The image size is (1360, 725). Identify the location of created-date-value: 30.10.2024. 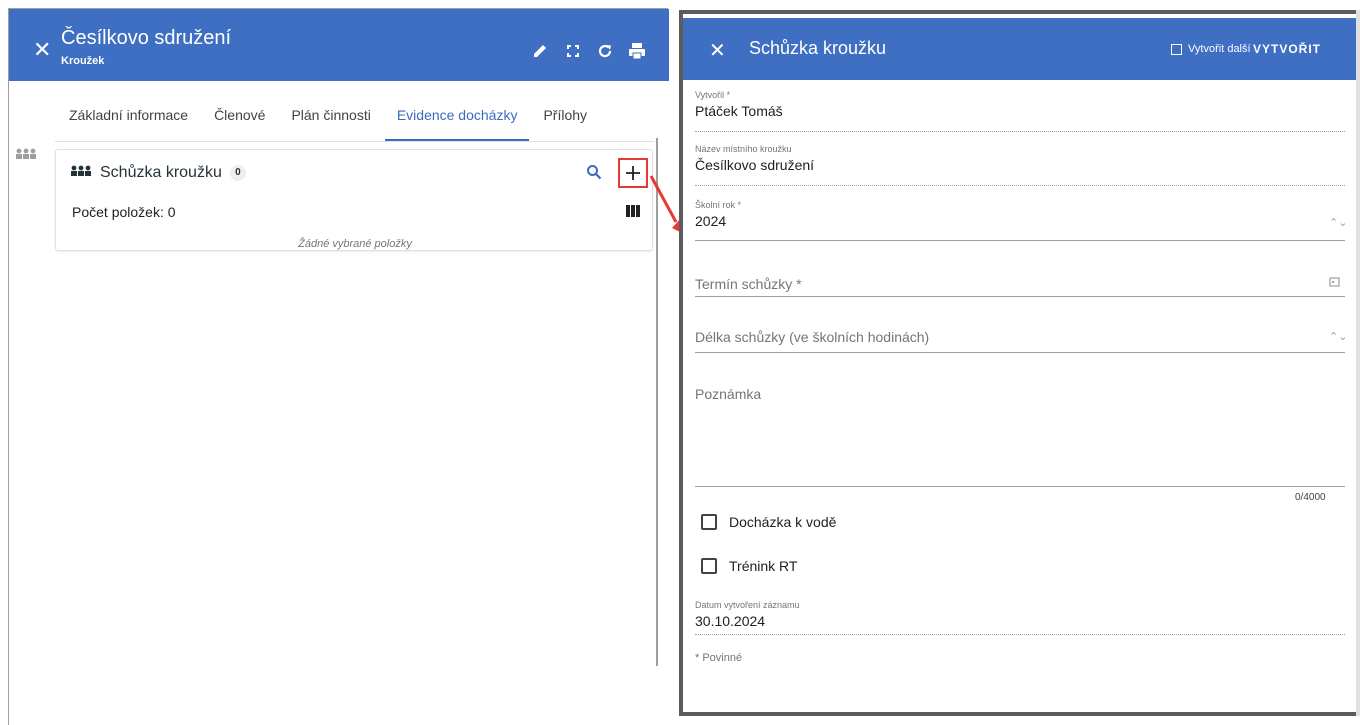
(730, 621).